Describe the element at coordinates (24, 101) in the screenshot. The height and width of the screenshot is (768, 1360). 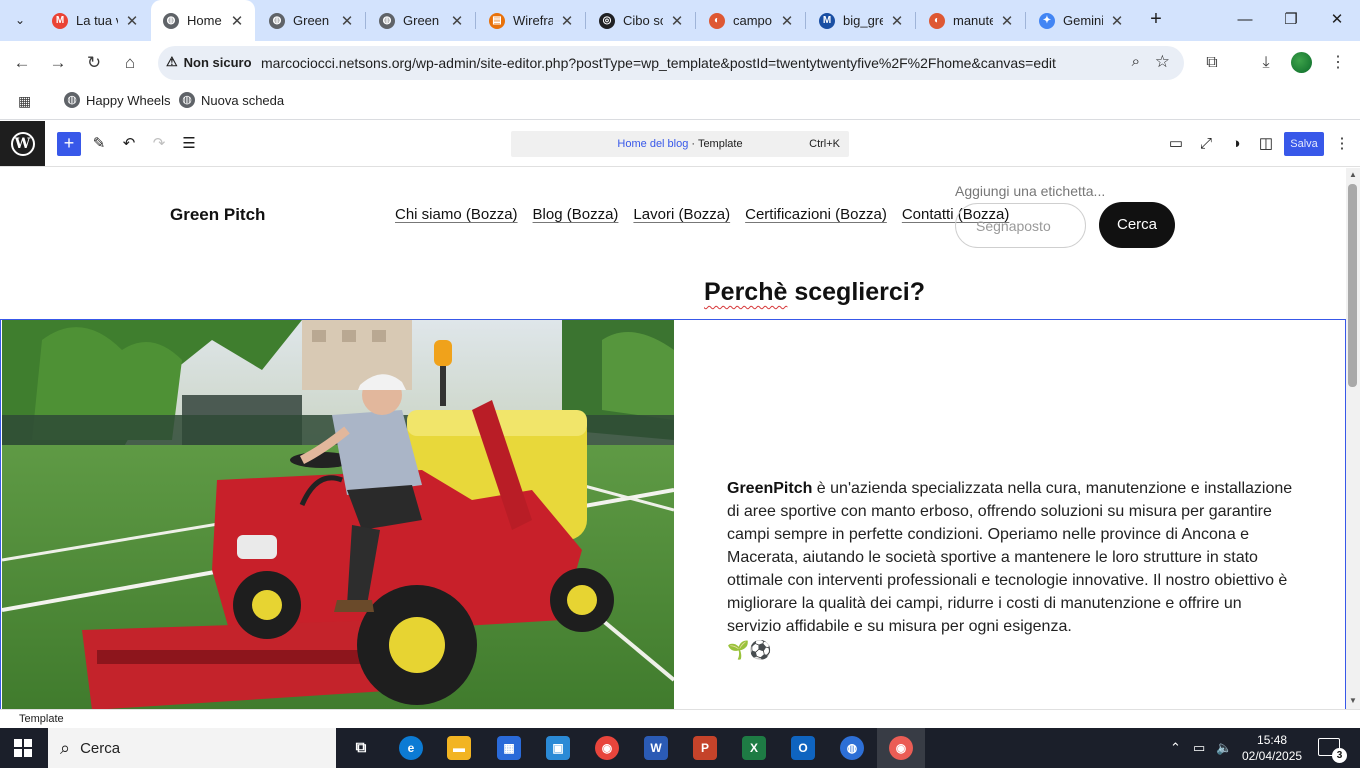
I see `apps-grid-icon: ▦` at that location.